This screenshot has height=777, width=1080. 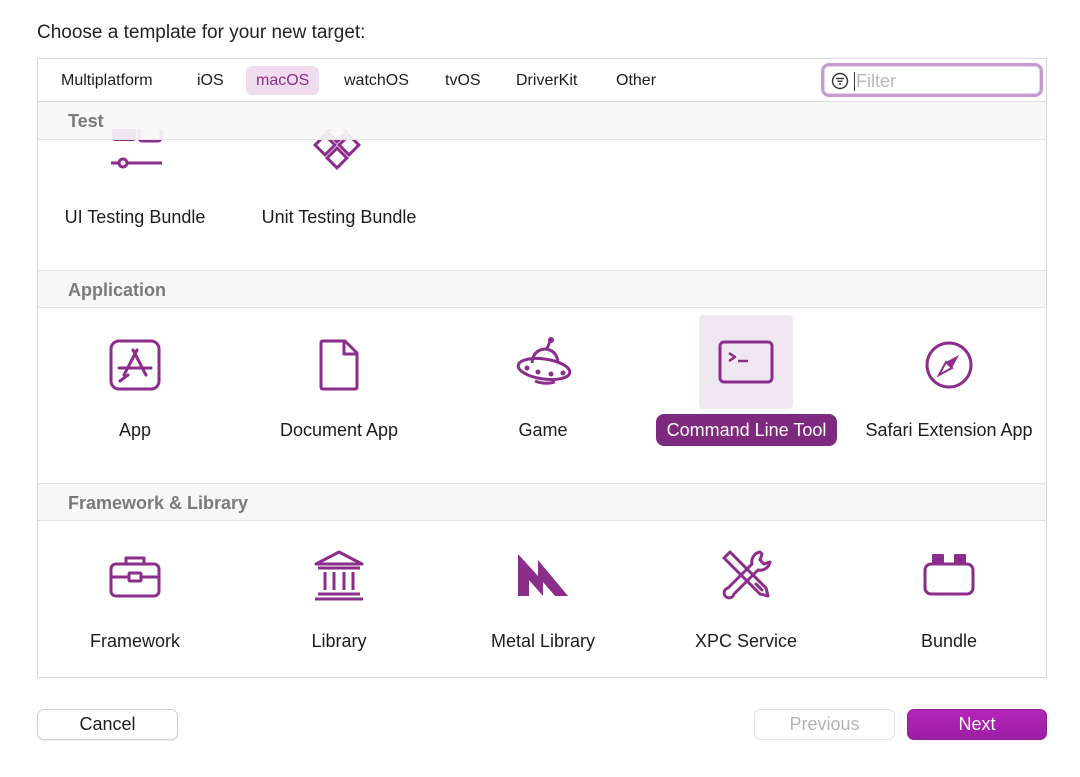 What do you see at coordinates (543, 576) in the screenshot?
I see `metal-icon` at bounding box center [543, 576].